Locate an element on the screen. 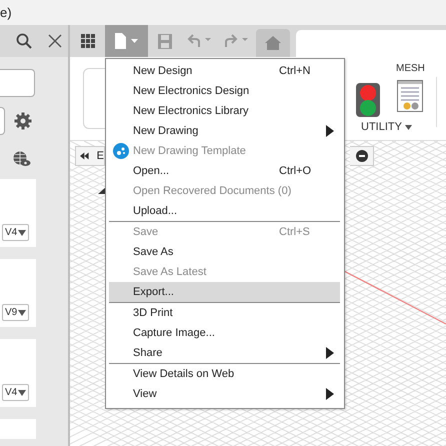 This screenshot has height=446, width=446. menu-item: New Design Ctrl+N is located at coordinates (224, 71).